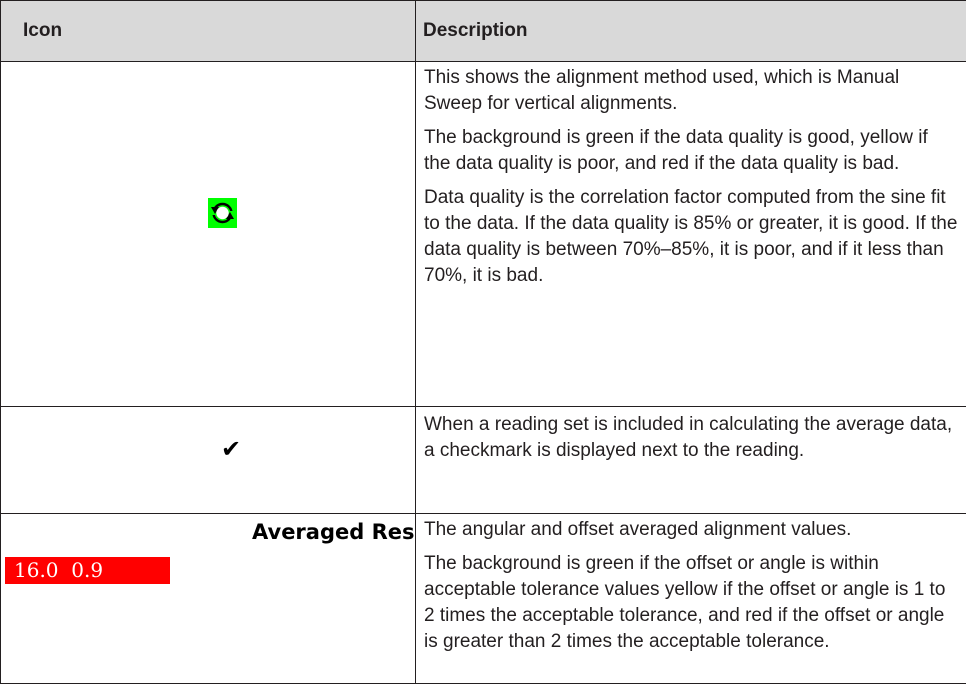  I want to click on header-description: Description, so click(691, 31).